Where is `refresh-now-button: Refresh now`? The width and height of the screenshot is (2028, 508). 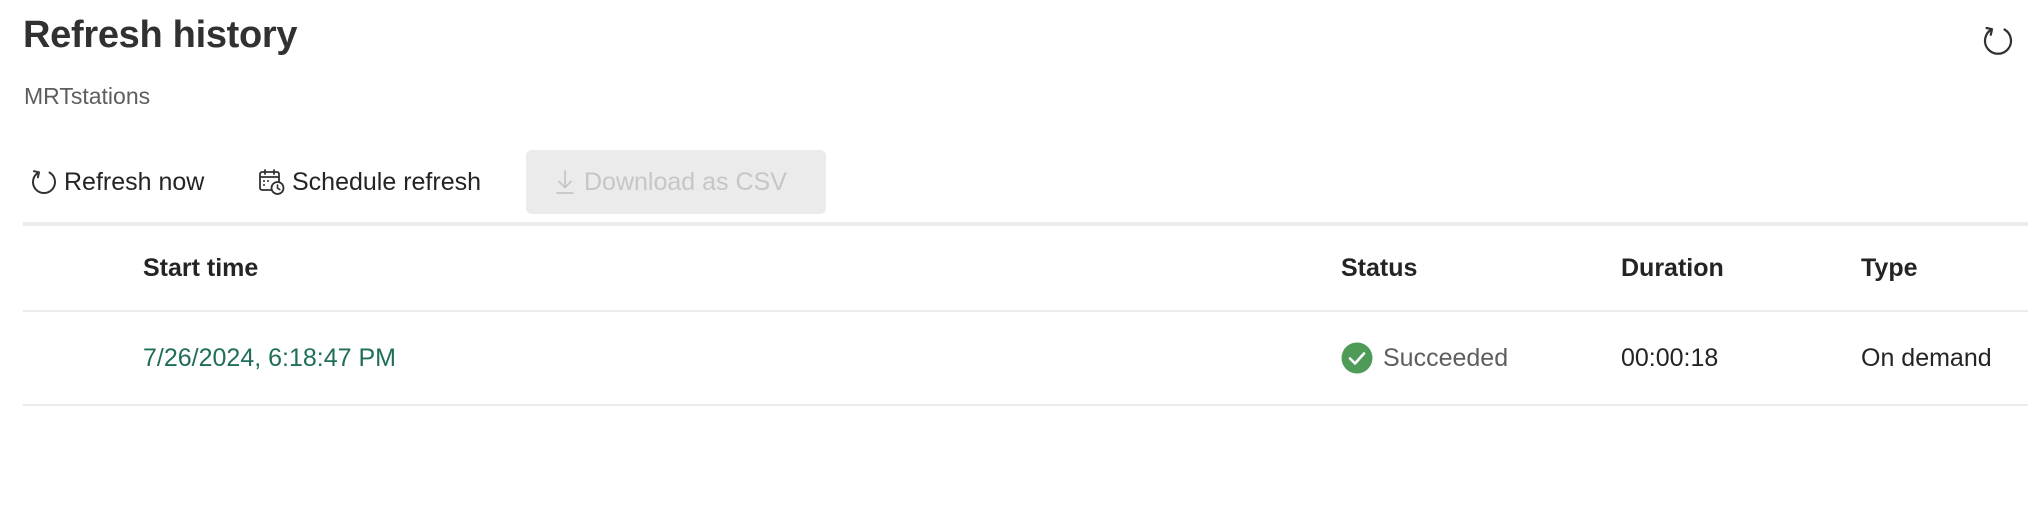 refresh-now-button: Refresh now is located at coordinates (140, 182).